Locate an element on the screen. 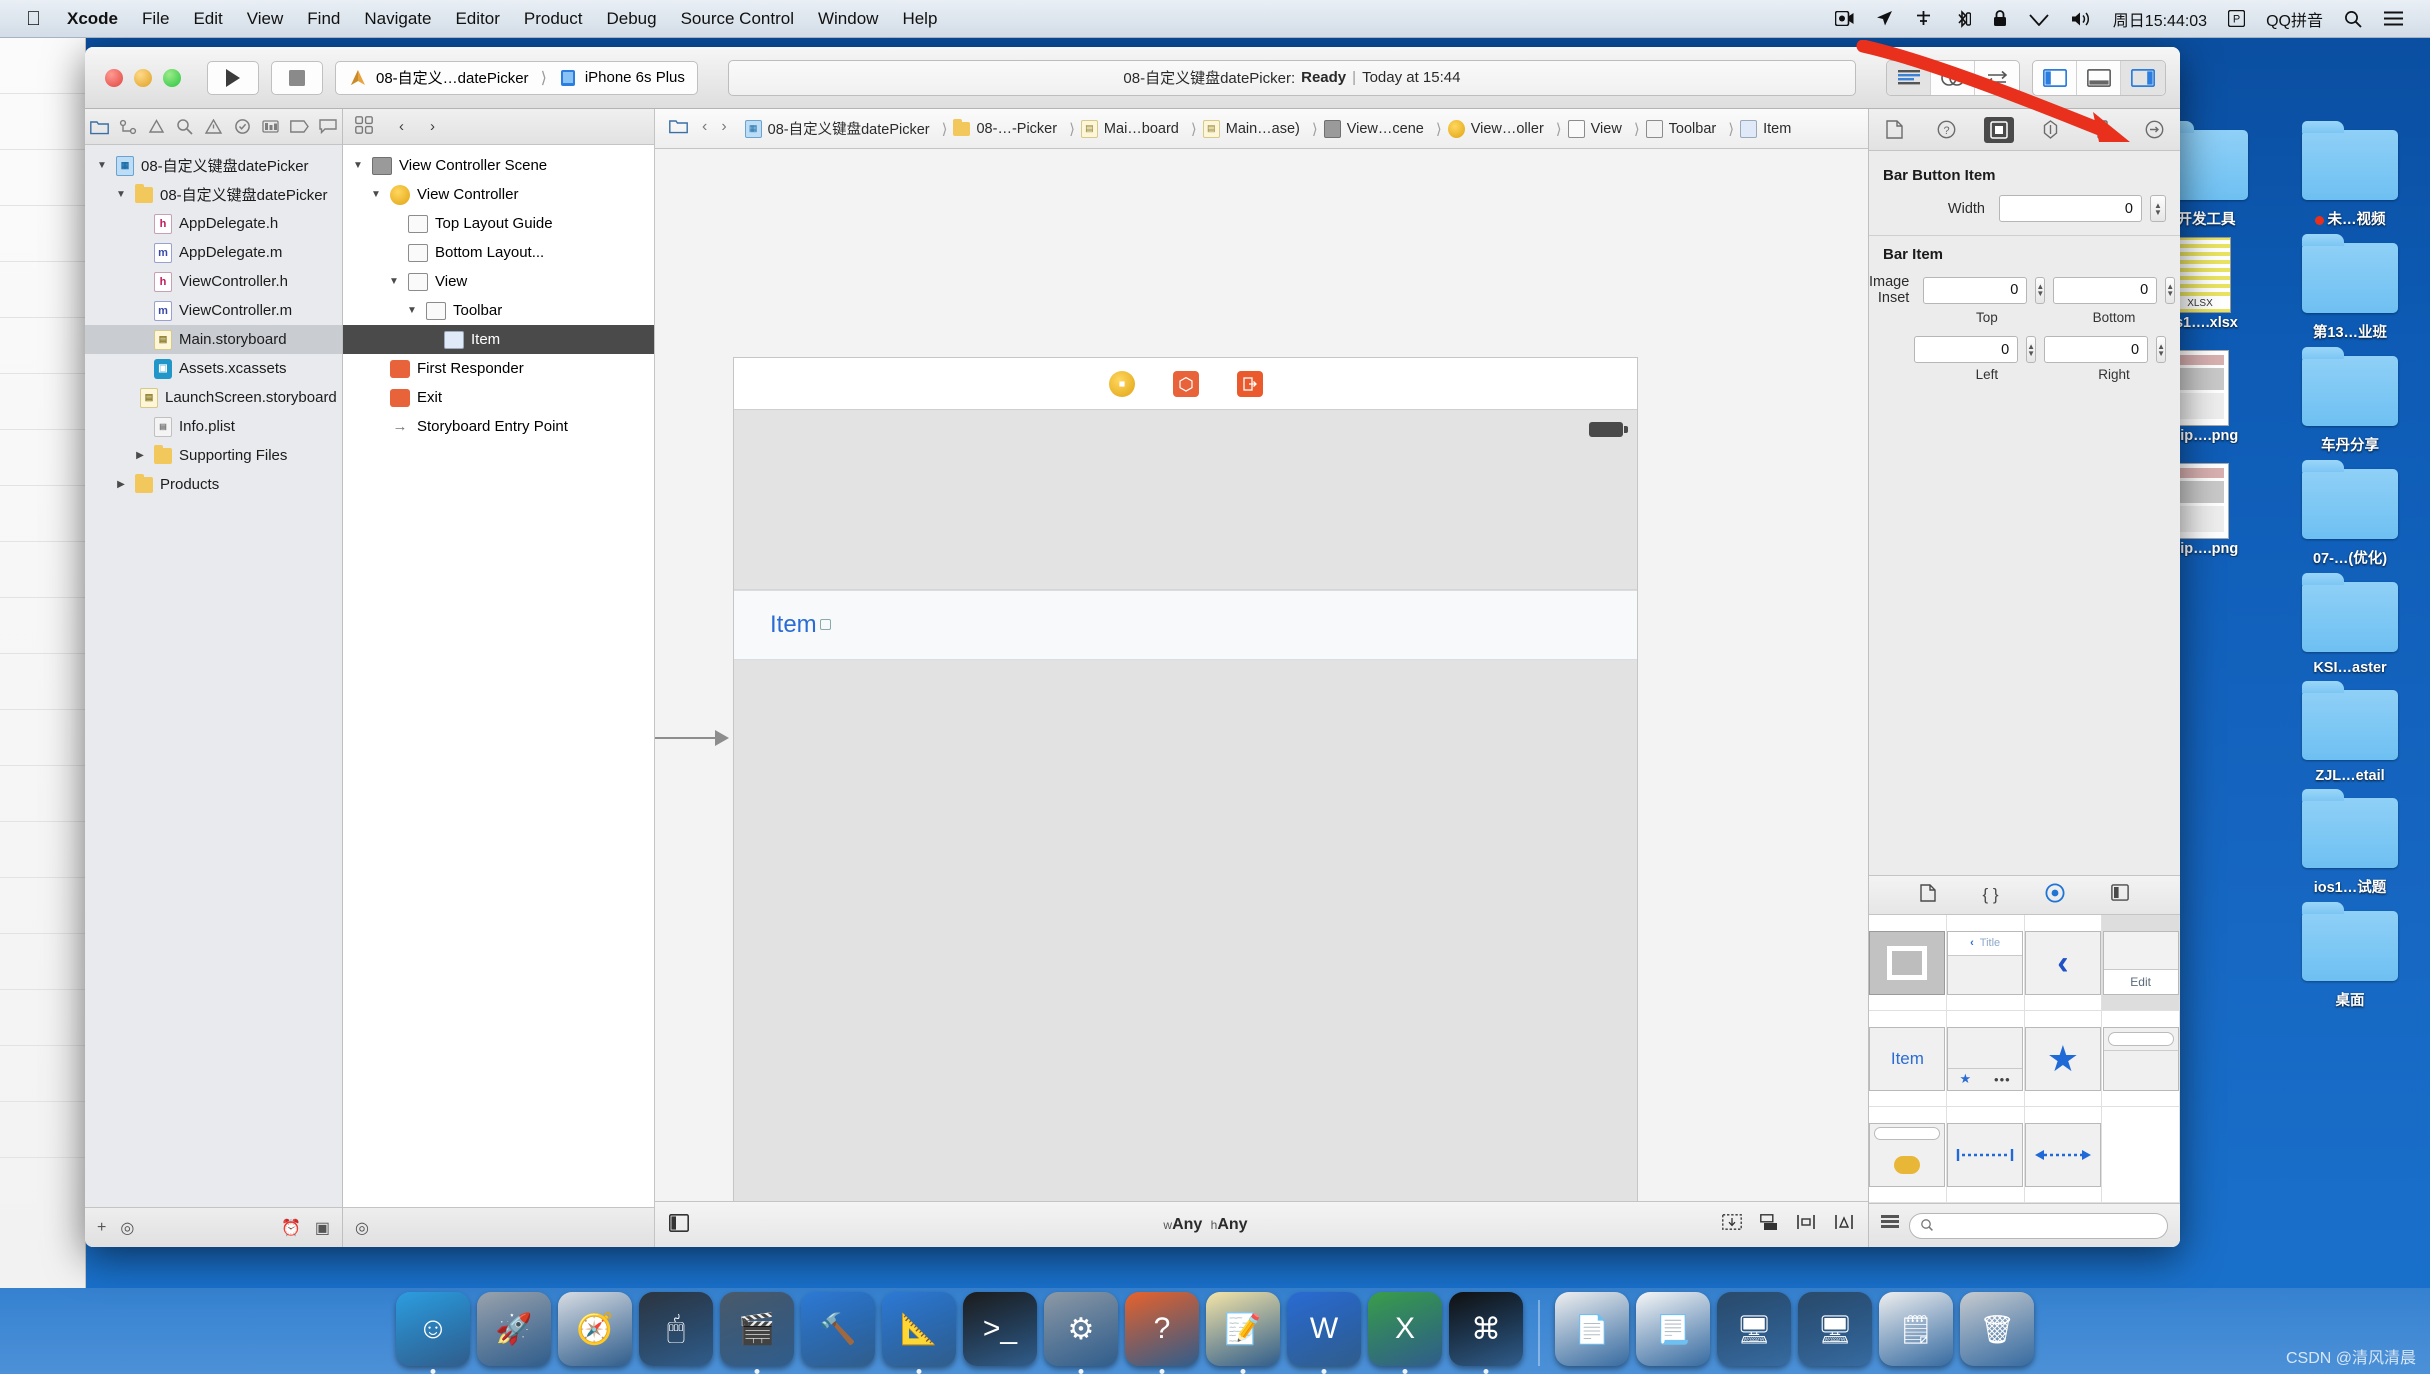  standard-editor-icon is located at coordinates (1909, 77).